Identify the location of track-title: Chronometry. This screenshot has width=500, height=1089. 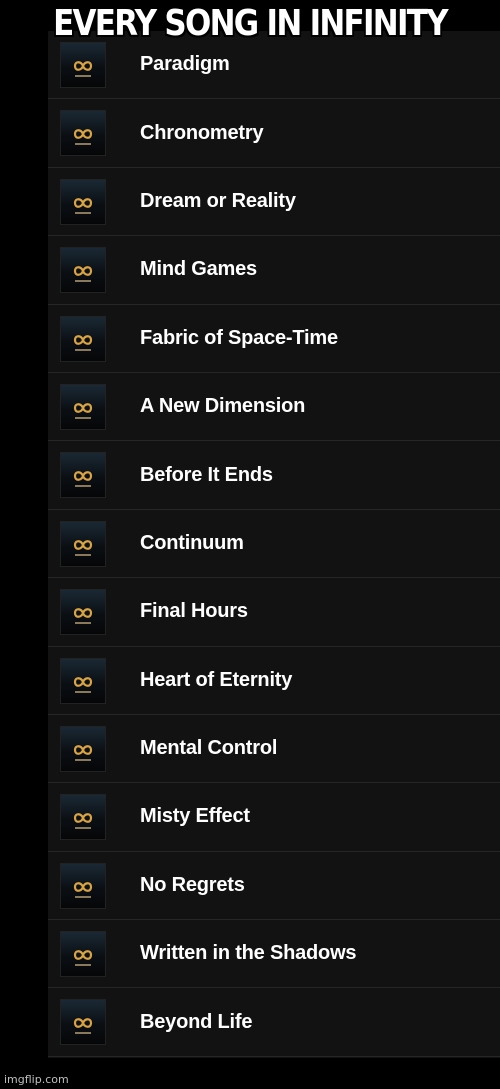
(202, 132).